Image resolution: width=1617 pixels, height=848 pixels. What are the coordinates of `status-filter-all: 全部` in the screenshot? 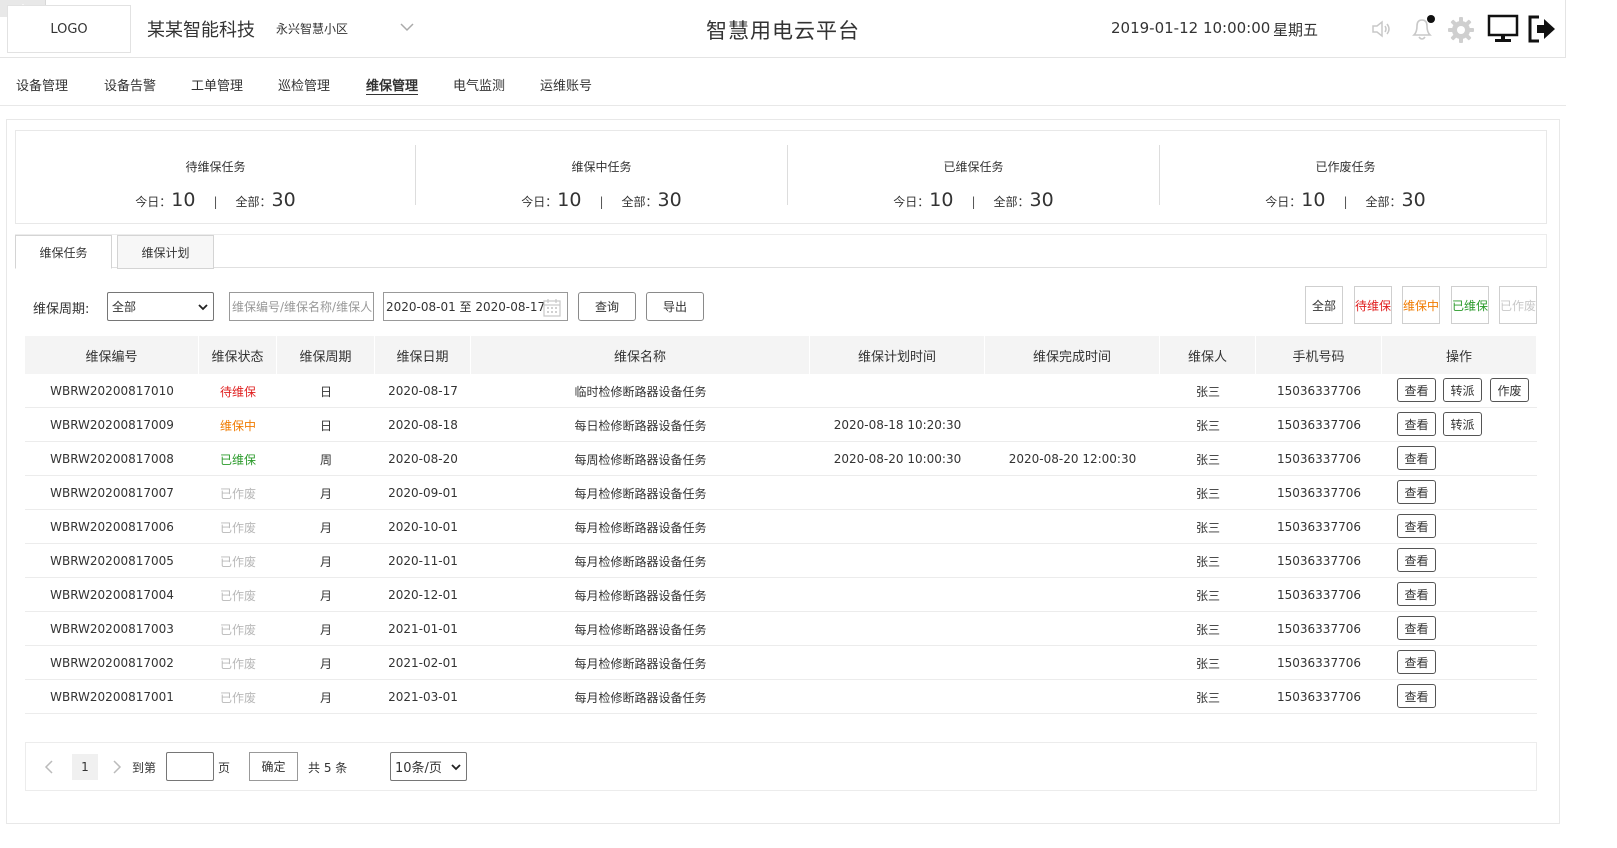 It's located at (1324, 305).